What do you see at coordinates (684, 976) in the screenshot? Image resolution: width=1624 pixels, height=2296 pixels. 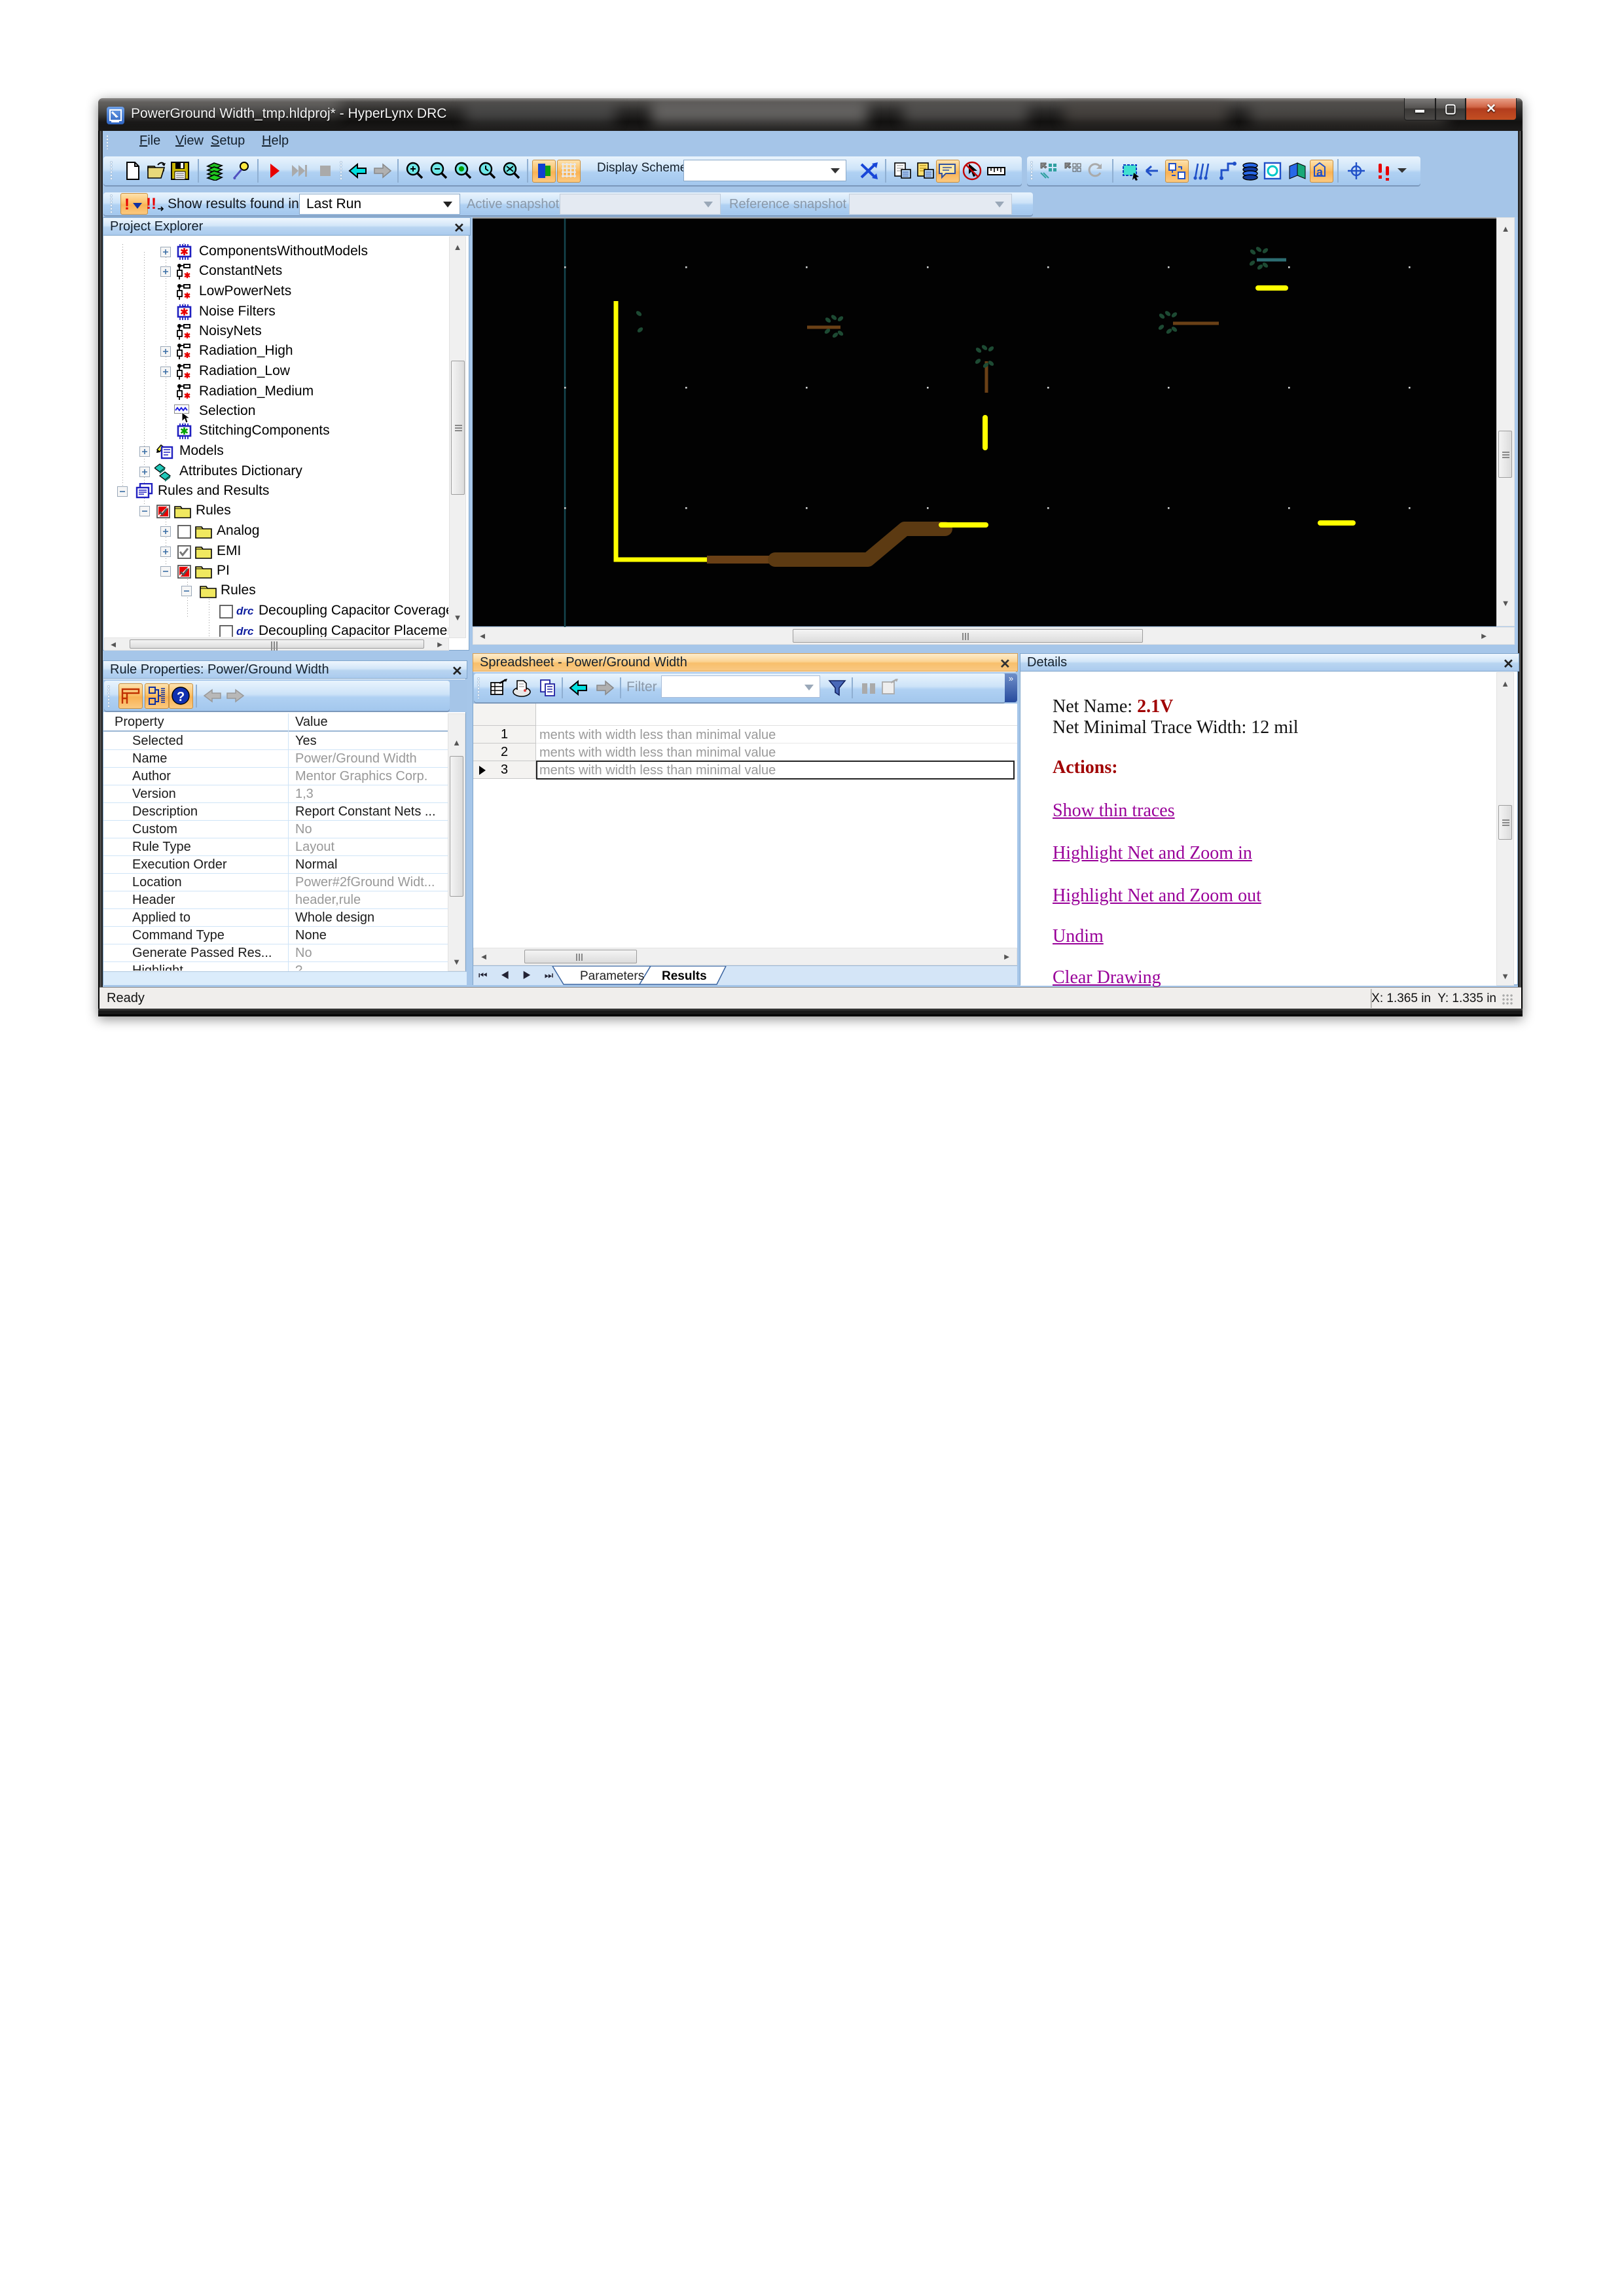 I see `svg-text: Results` at bounding box center [684, 976].